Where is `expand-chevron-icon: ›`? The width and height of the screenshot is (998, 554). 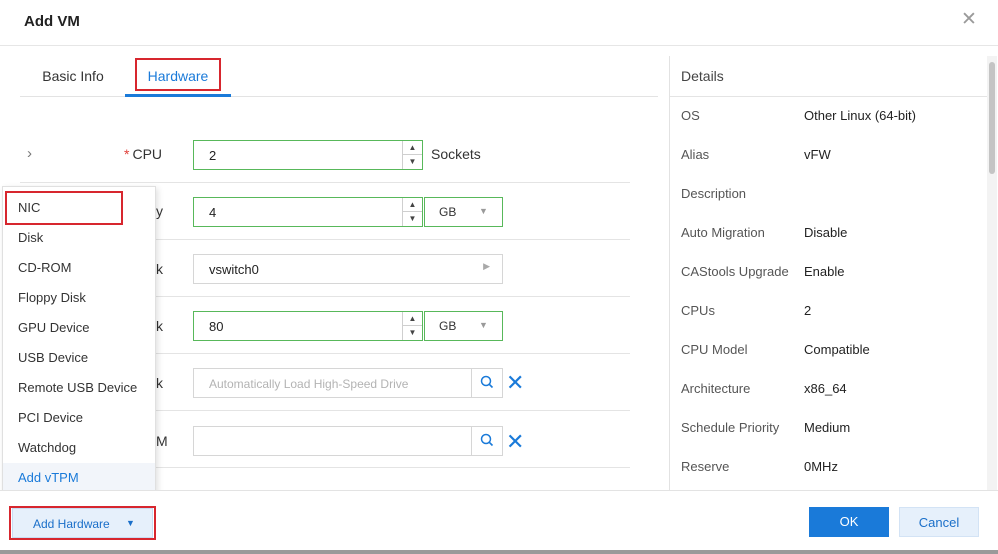 expand-chevron-icon: › is located at coordinates (33, 153).